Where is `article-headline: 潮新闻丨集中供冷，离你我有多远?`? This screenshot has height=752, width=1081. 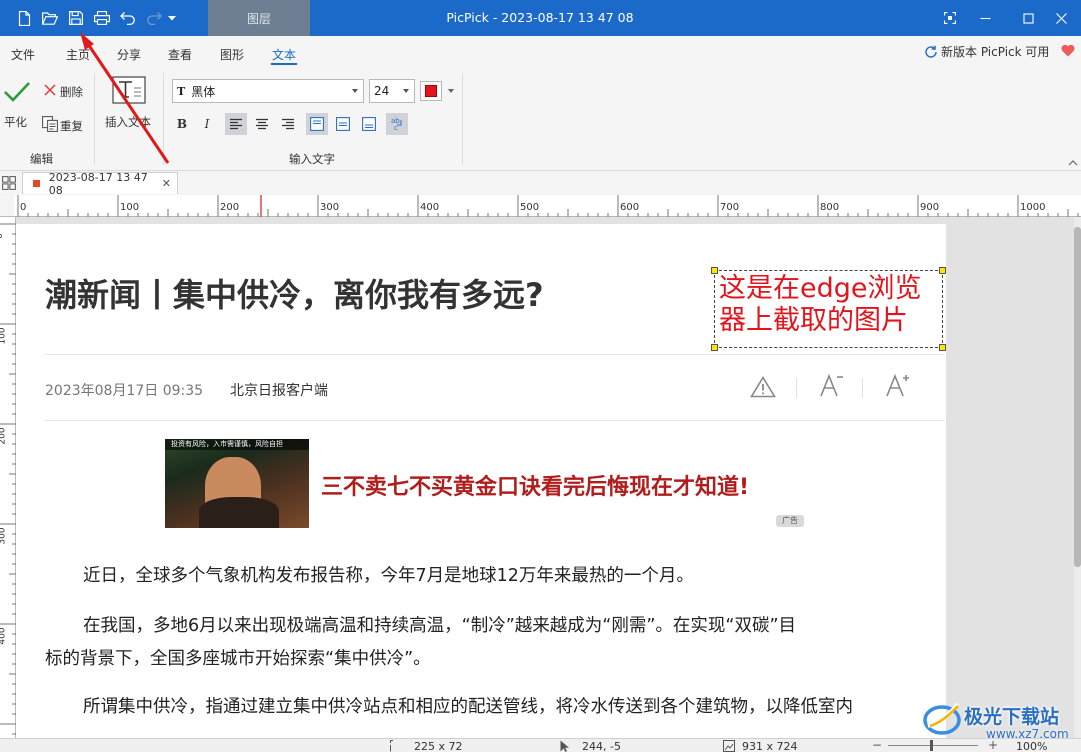 article-headline: 潮新闻丨集中供冷，离你我有多远? is located at coordinates (294, 295).